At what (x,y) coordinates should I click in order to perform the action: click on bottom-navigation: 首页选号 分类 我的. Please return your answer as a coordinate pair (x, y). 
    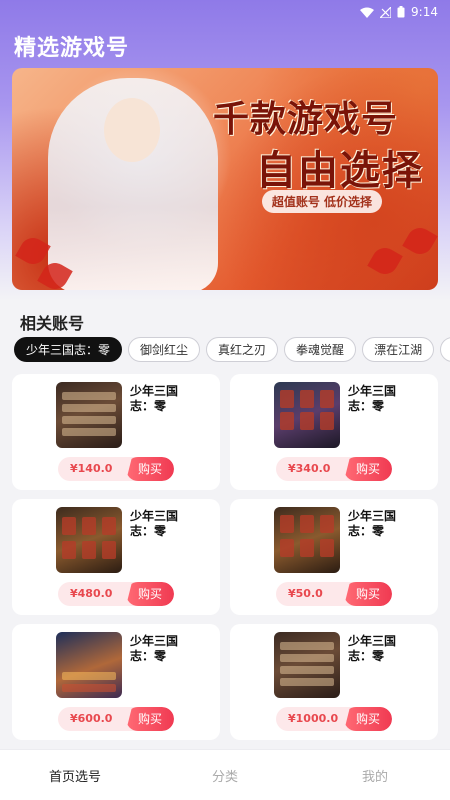
    Looking at the image, I should click on (225, 775).